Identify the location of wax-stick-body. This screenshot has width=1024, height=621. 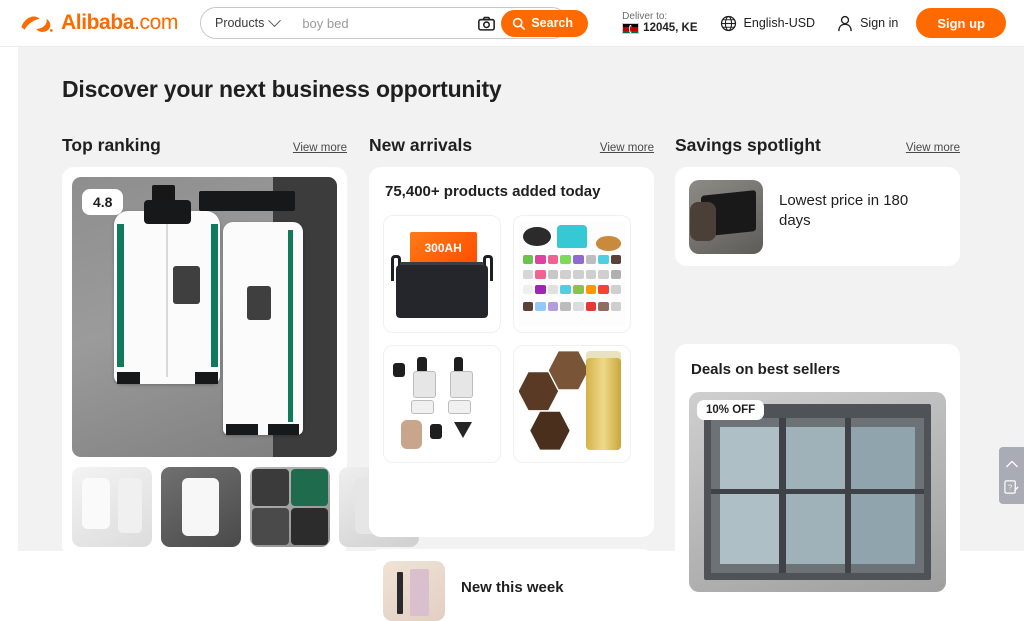
(603, 404).